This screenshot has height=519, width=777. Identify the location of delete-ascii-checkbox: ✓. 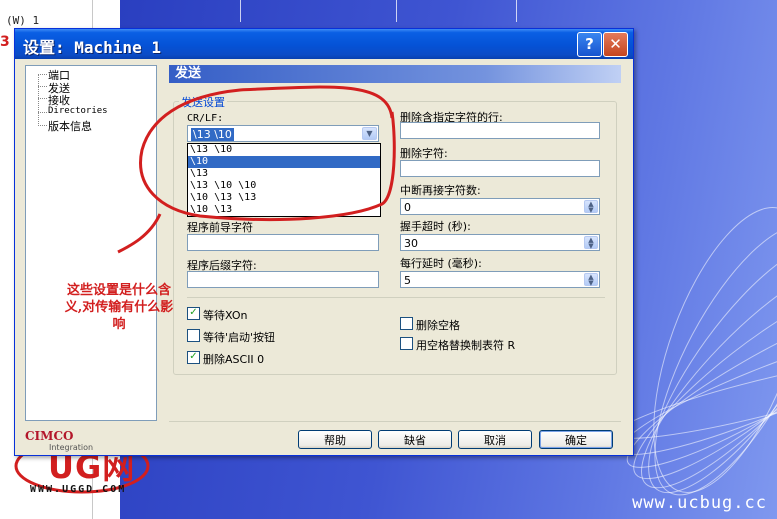
(193, 357).